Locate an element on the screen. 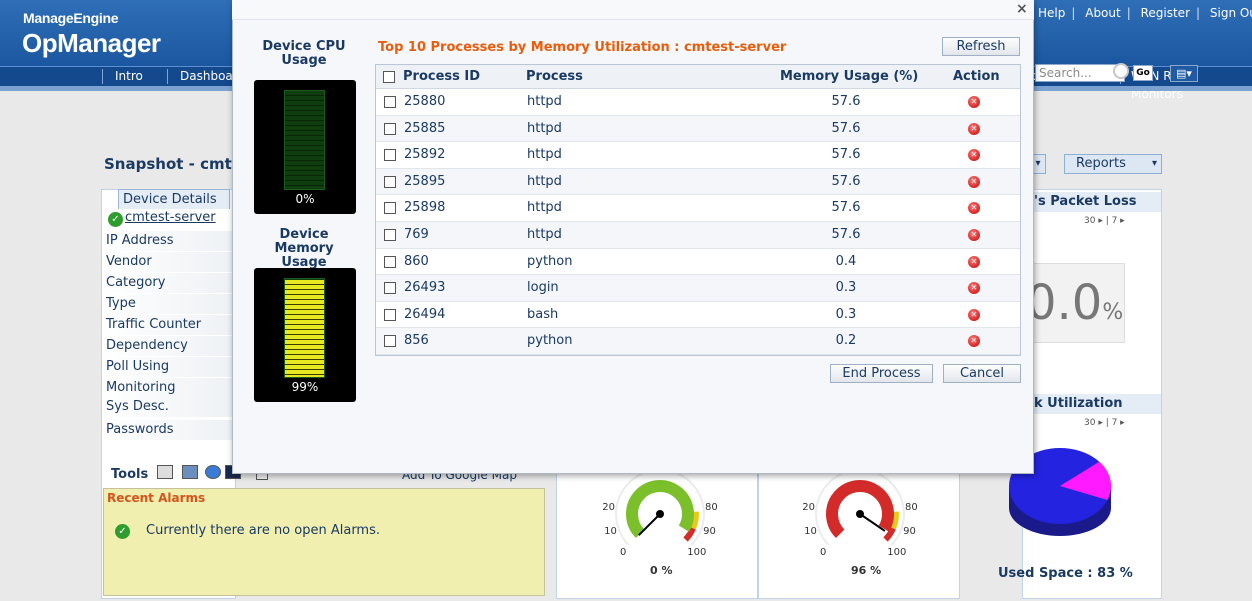  column-memory-usage: Memory Usage (%) is located at coordinates (849, 77).